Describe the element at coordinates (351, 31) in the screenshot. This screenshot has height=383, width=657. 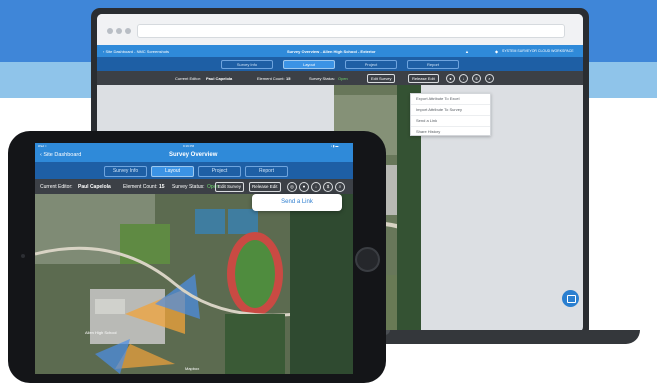
I see `address-bar` at that location.